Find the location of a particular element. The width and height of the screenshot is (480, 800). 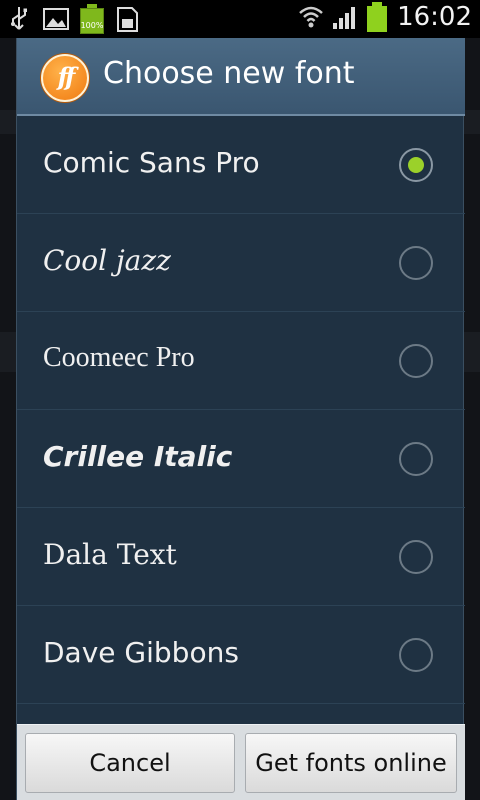

font-option-label: Dala Text is located at coordinates (110, 554).